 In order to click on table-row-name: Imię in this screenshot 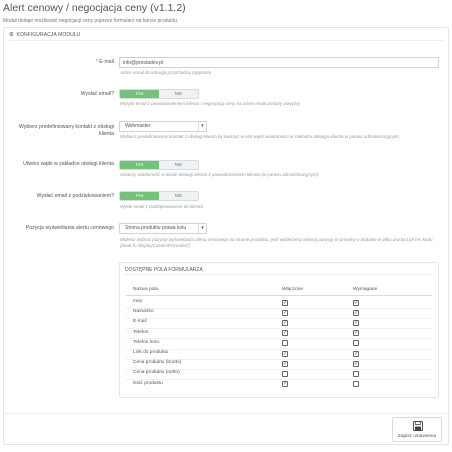, I will do `click(138, 301)`.